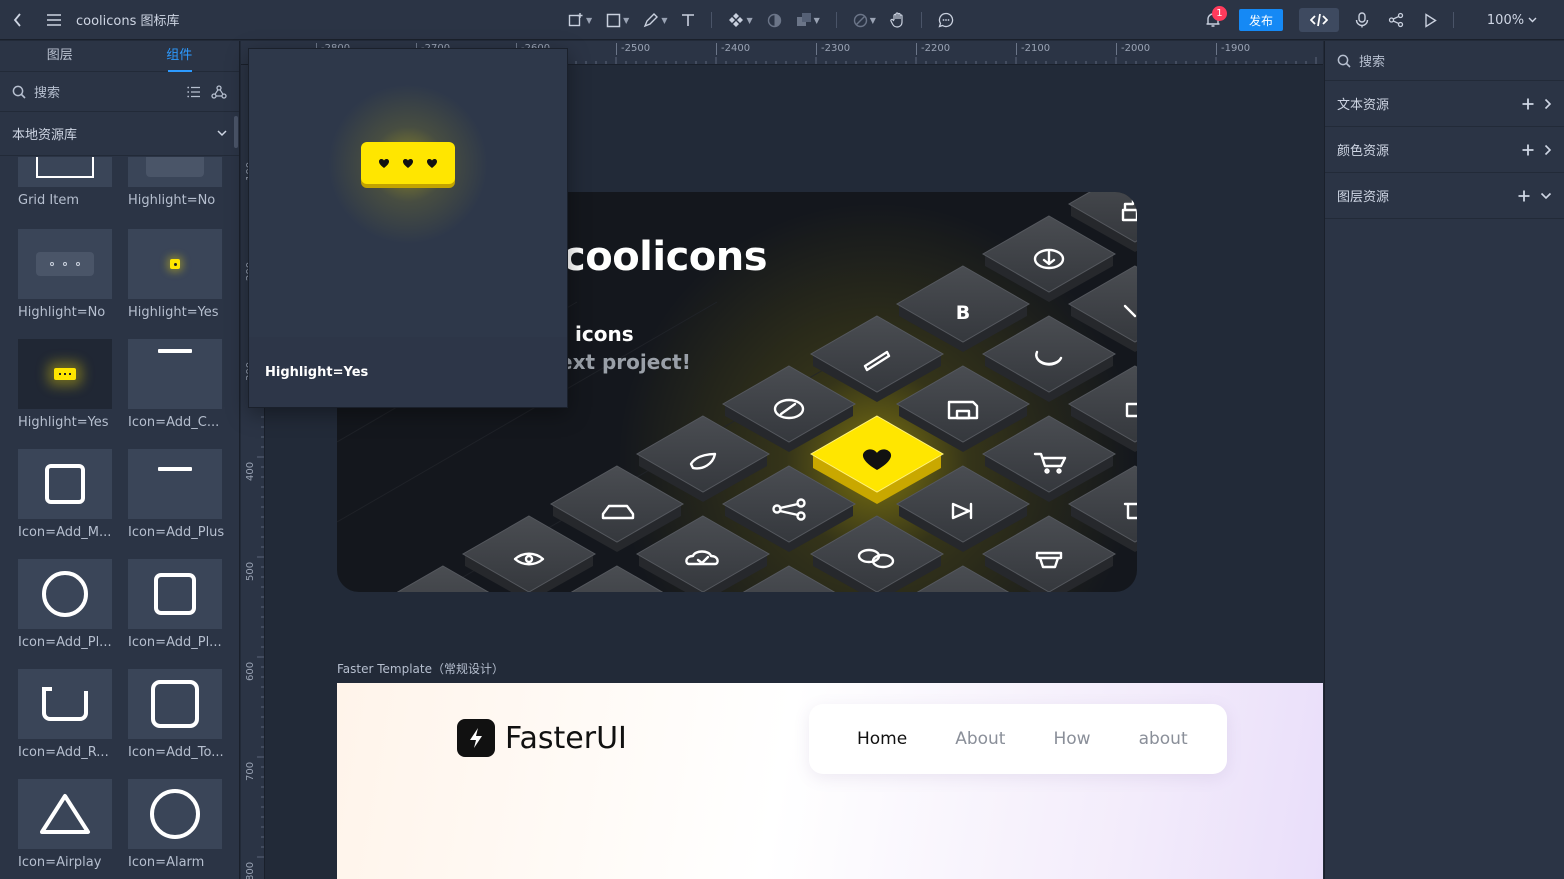 The image size is (1564, 879). I want to click on component-preview-popup: Highlight=Yes, so click(408, 228).